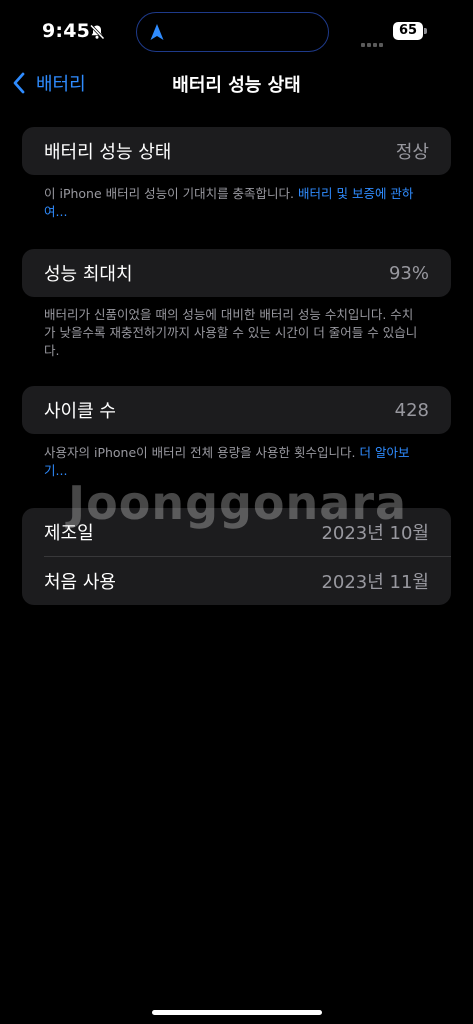 This screenshot has height=1024, width=473. I want to click on health-card: 배터리 성능 상태 정상, so click(236, 151).